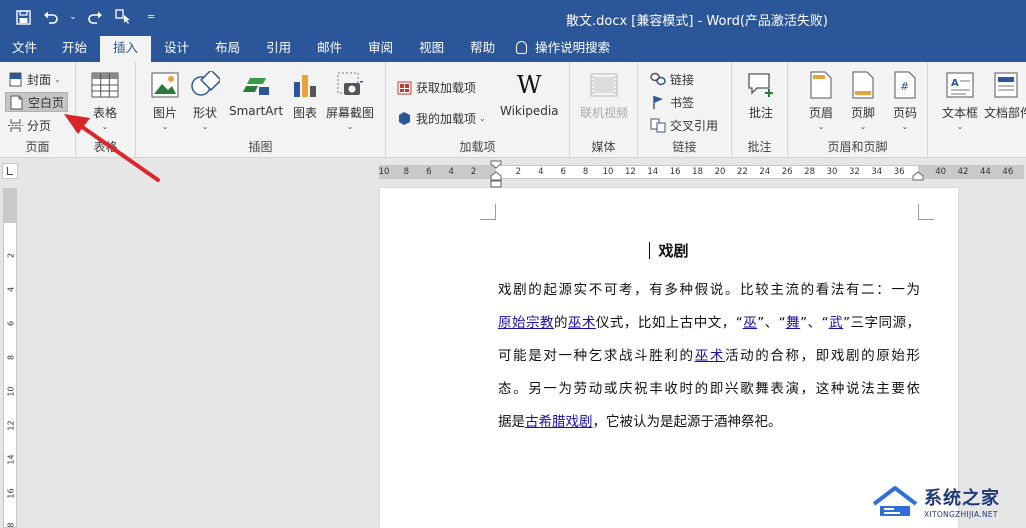  Describe the element at coordinates (793, 323) in the screenshot. I see `hyperlink: 舞` at that location.